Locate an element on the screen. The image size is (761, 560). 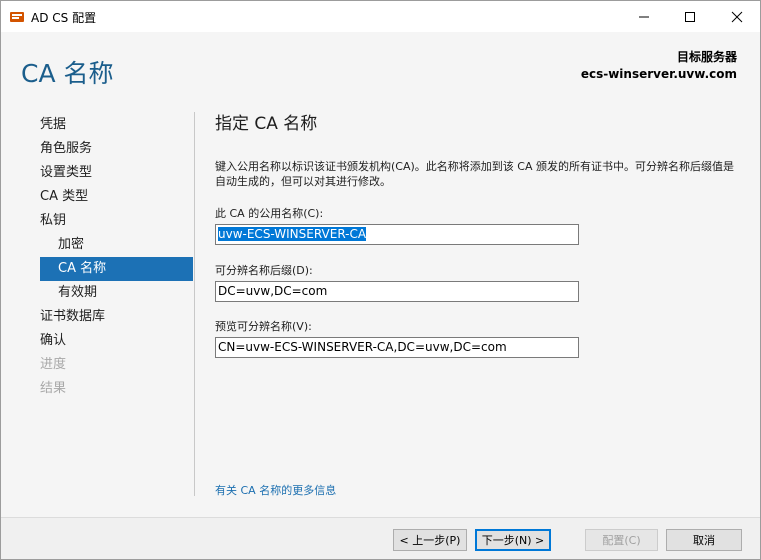
nav-divider is located at coordinates (194, 304).